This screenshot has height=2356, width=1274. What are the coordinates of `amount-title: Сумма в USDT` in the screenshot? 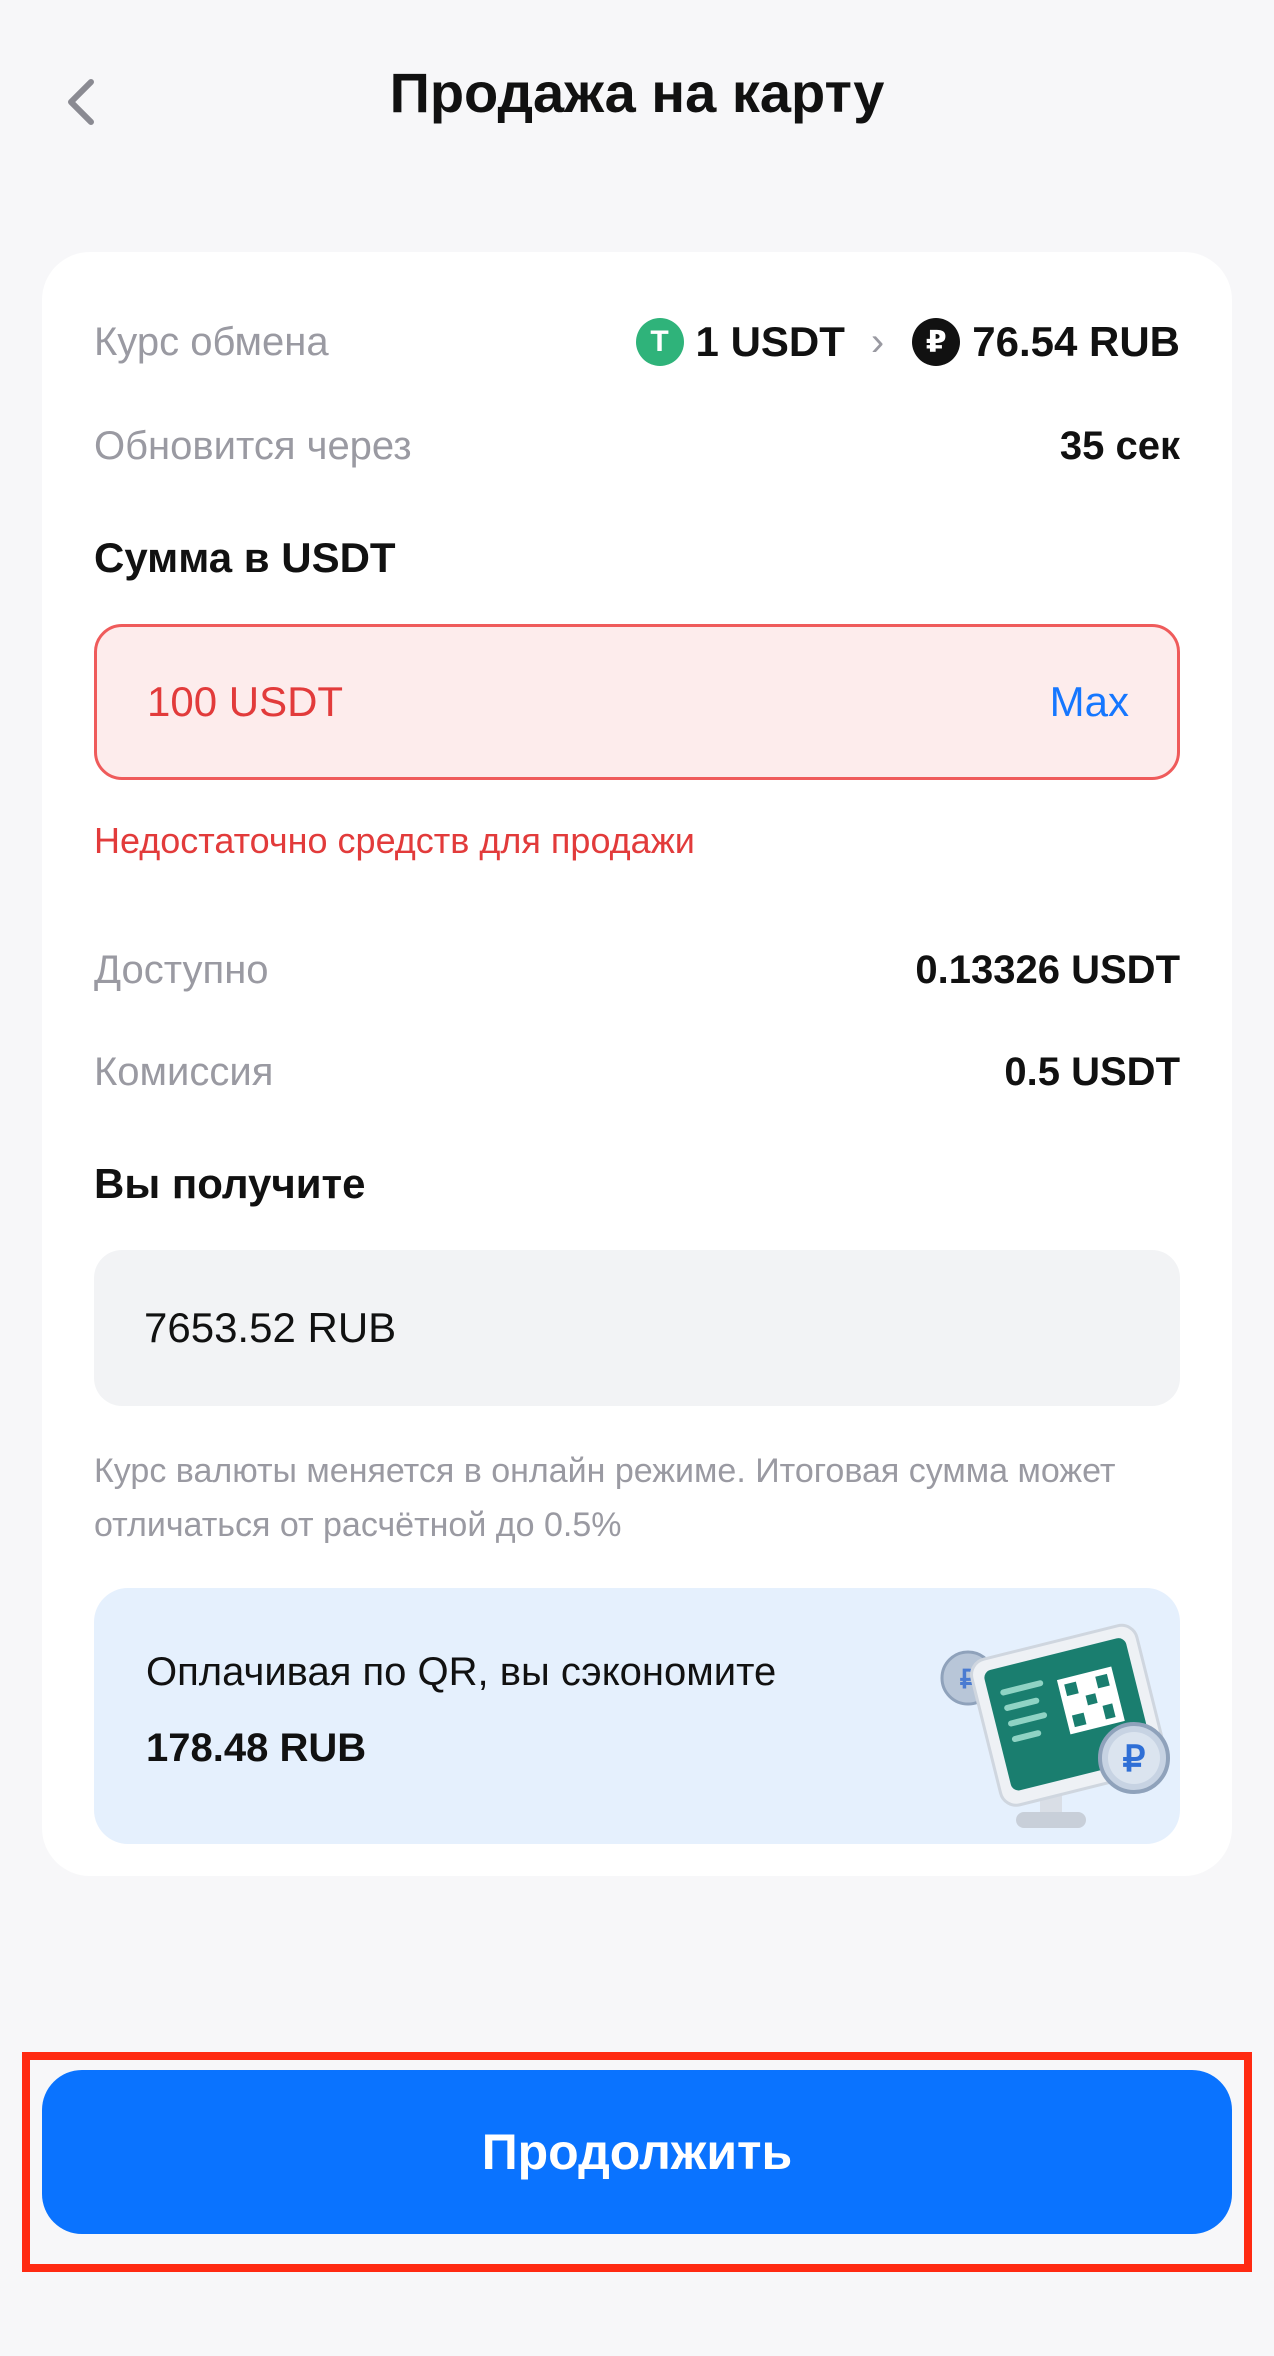 It's located at (245, 557).